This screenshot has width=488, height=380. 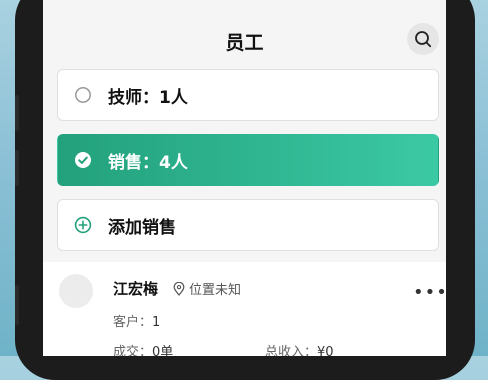 What do you see at coordinates (83, 160) in the screenshot?
I see `check-circle-icon` at bounding box center [83, 160].